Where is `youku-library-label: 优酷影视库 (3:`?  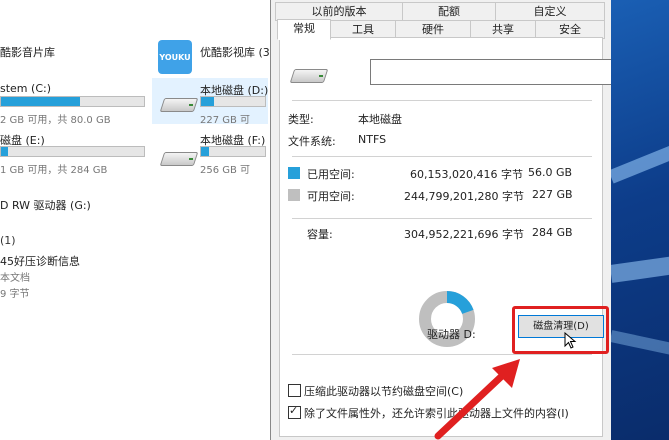
youku-library-label: 优酷影视库 (3: is located at coordinates (237, 52).